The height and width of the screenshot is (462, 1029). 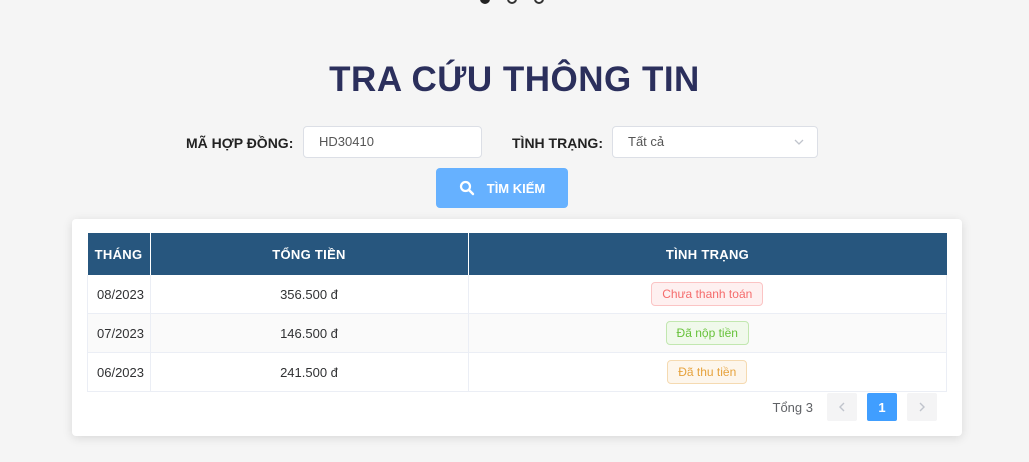 I want to click on page-title: TRA CỨU THÔNG TIN, so click(x=514, y=79).